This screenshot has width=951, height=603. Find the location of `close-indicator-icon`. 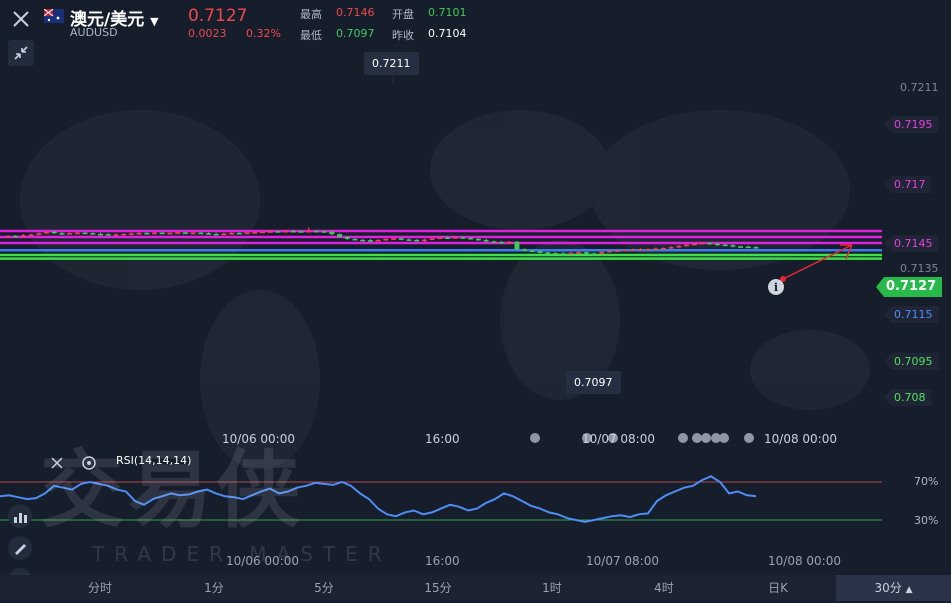

close-indicator-icon is located at coordinates (57, 463).